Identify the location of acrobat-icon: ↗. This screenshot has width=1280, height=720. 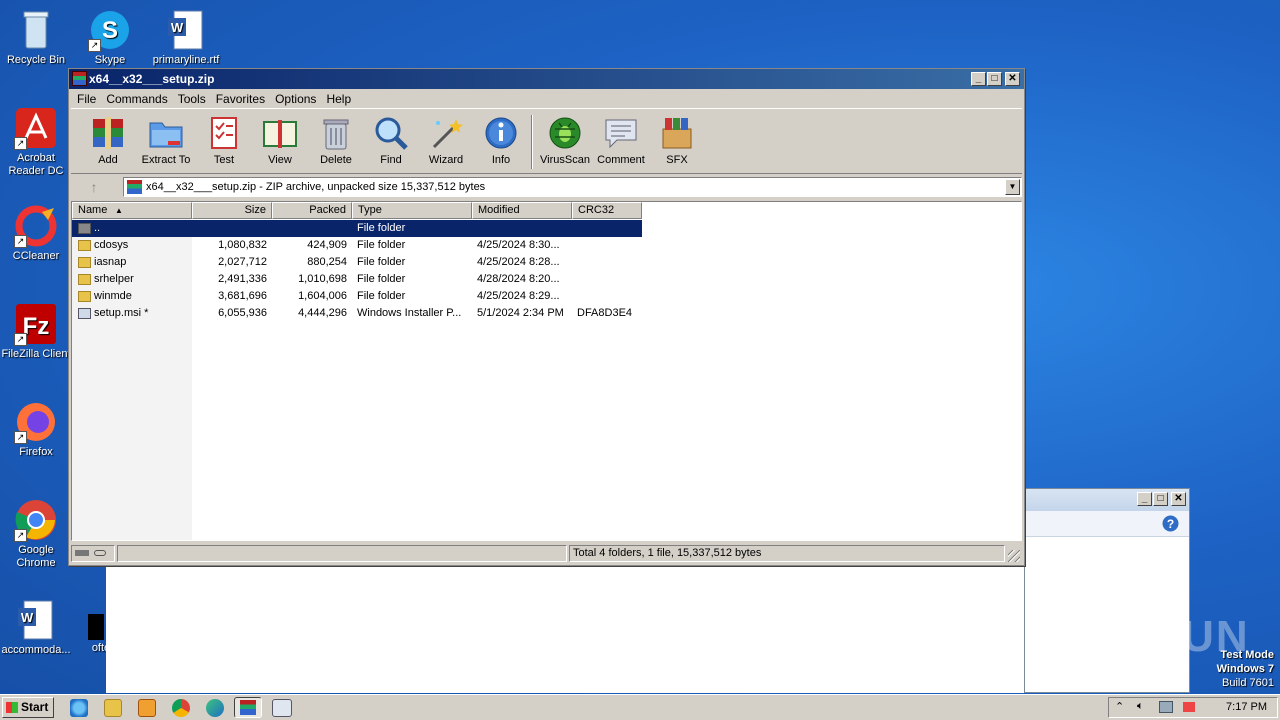
(36, 128).